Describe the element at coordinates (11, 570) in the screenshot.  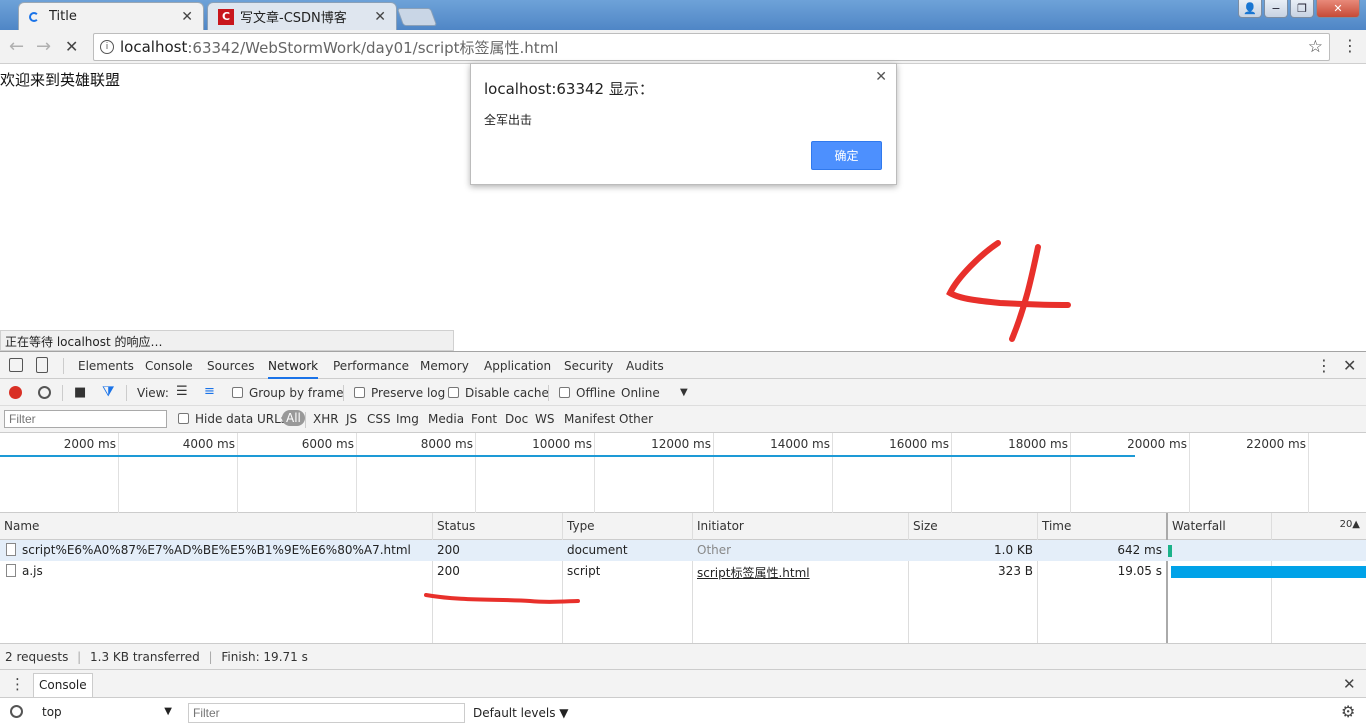
I see `file-icon` at that location.